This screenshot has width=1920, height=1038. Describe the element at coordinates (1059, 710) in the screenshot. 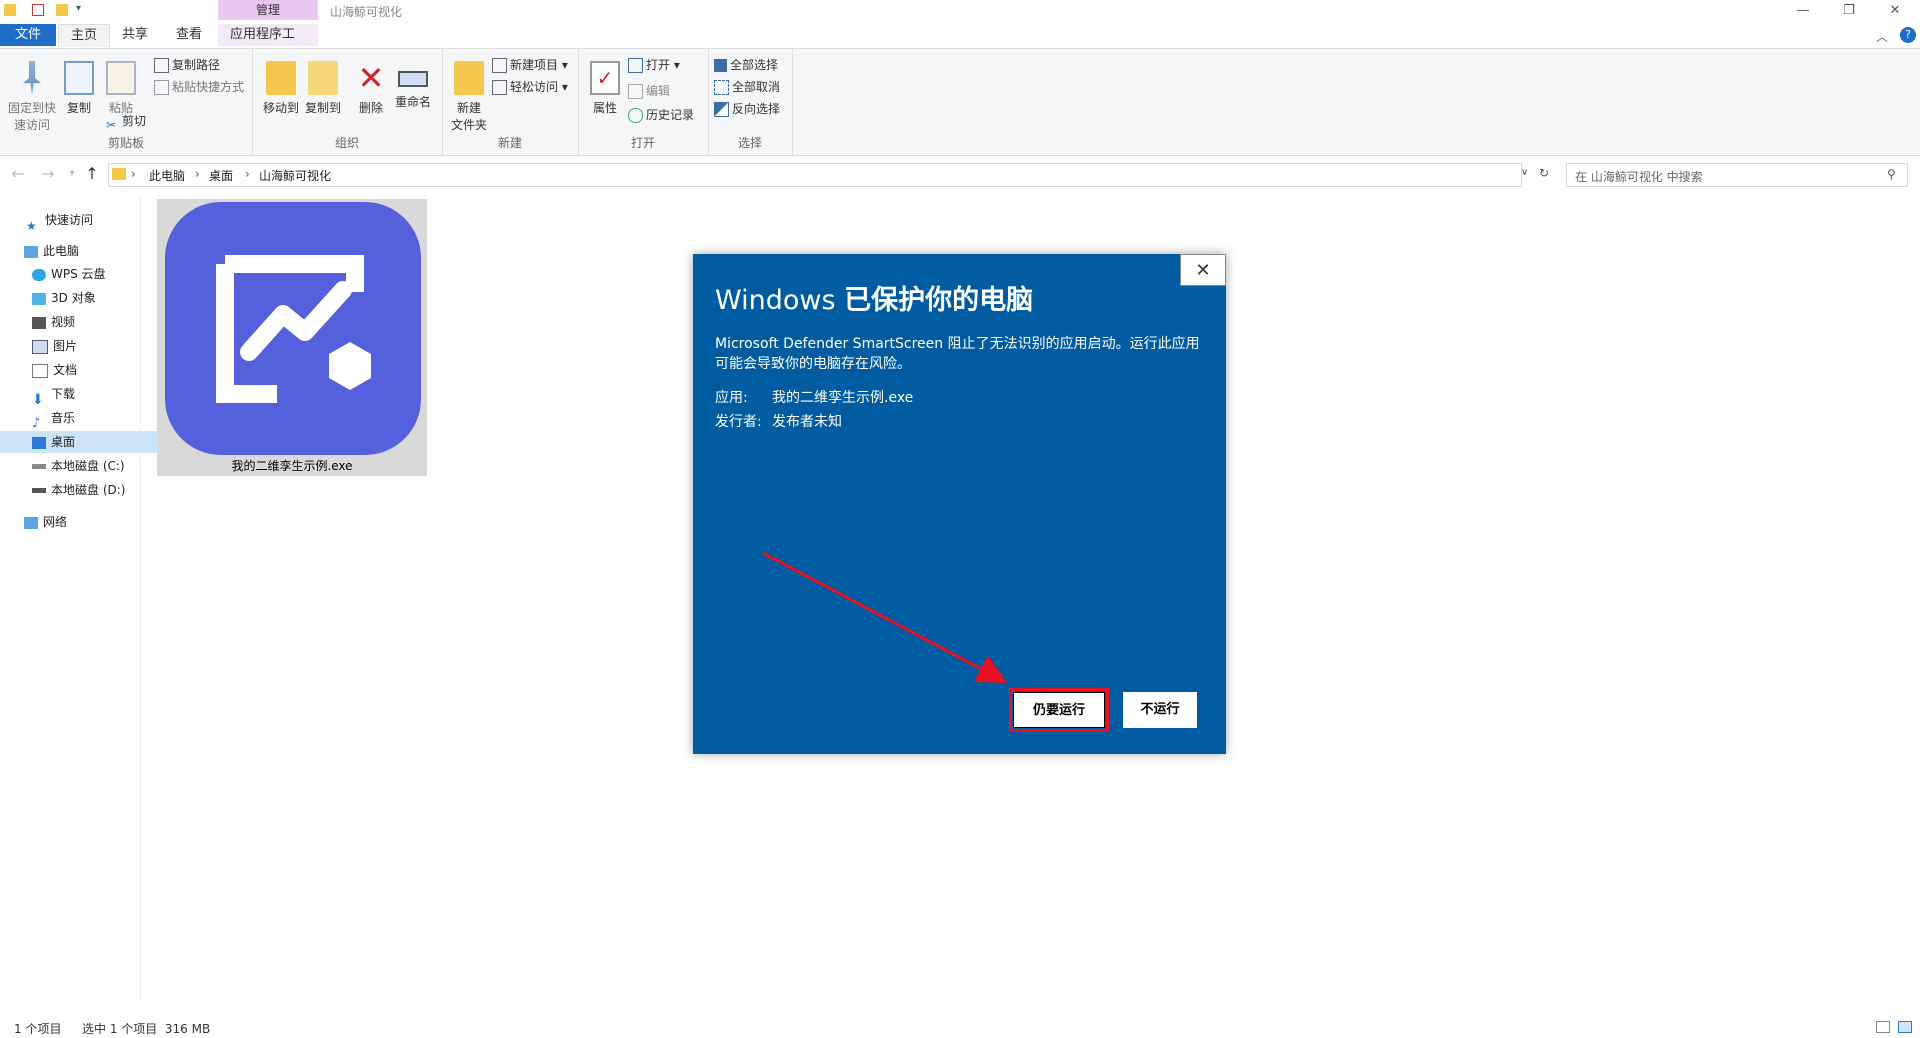

I see `run-anyway-button: 仍要运行` at that location.